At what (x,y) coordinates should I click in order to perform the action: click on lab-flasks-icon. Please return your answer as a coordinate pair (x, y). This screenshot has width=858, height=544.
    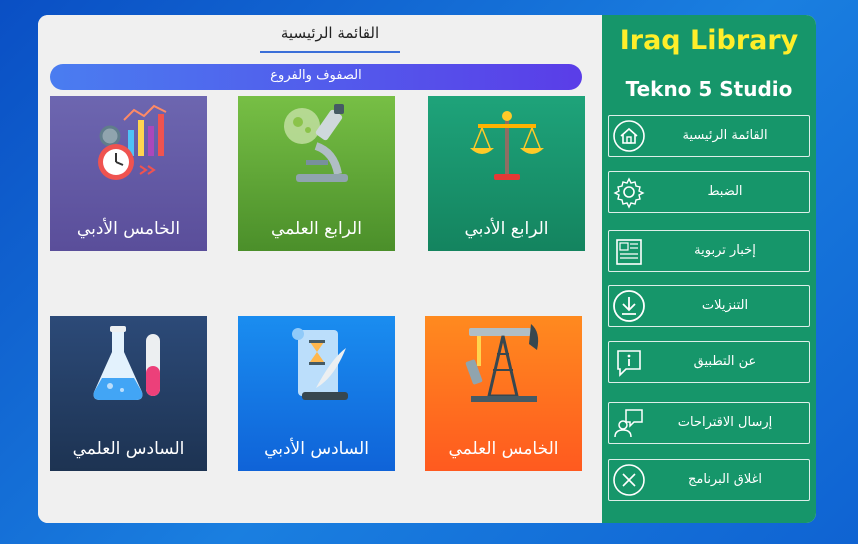
    Looking at the image, I should click on (126, 363).